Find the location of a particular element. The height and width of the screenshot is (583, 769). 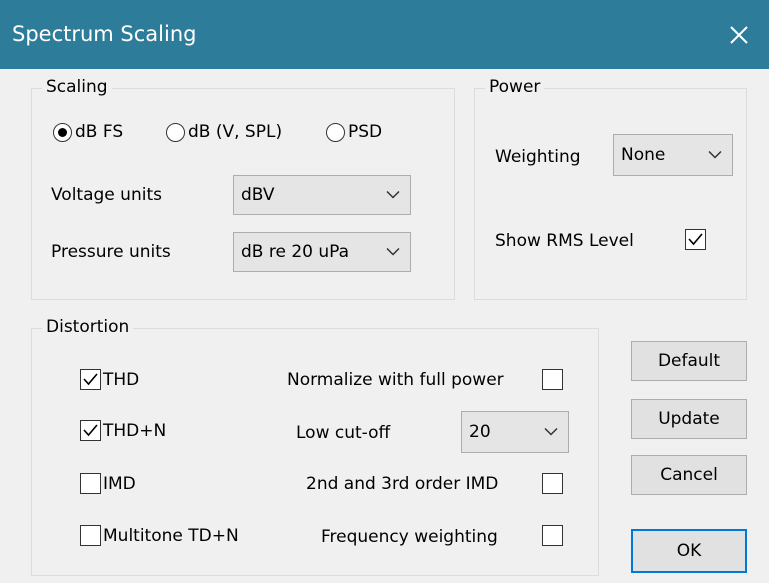

thd-option: THD is located at coordinates (109, 379).